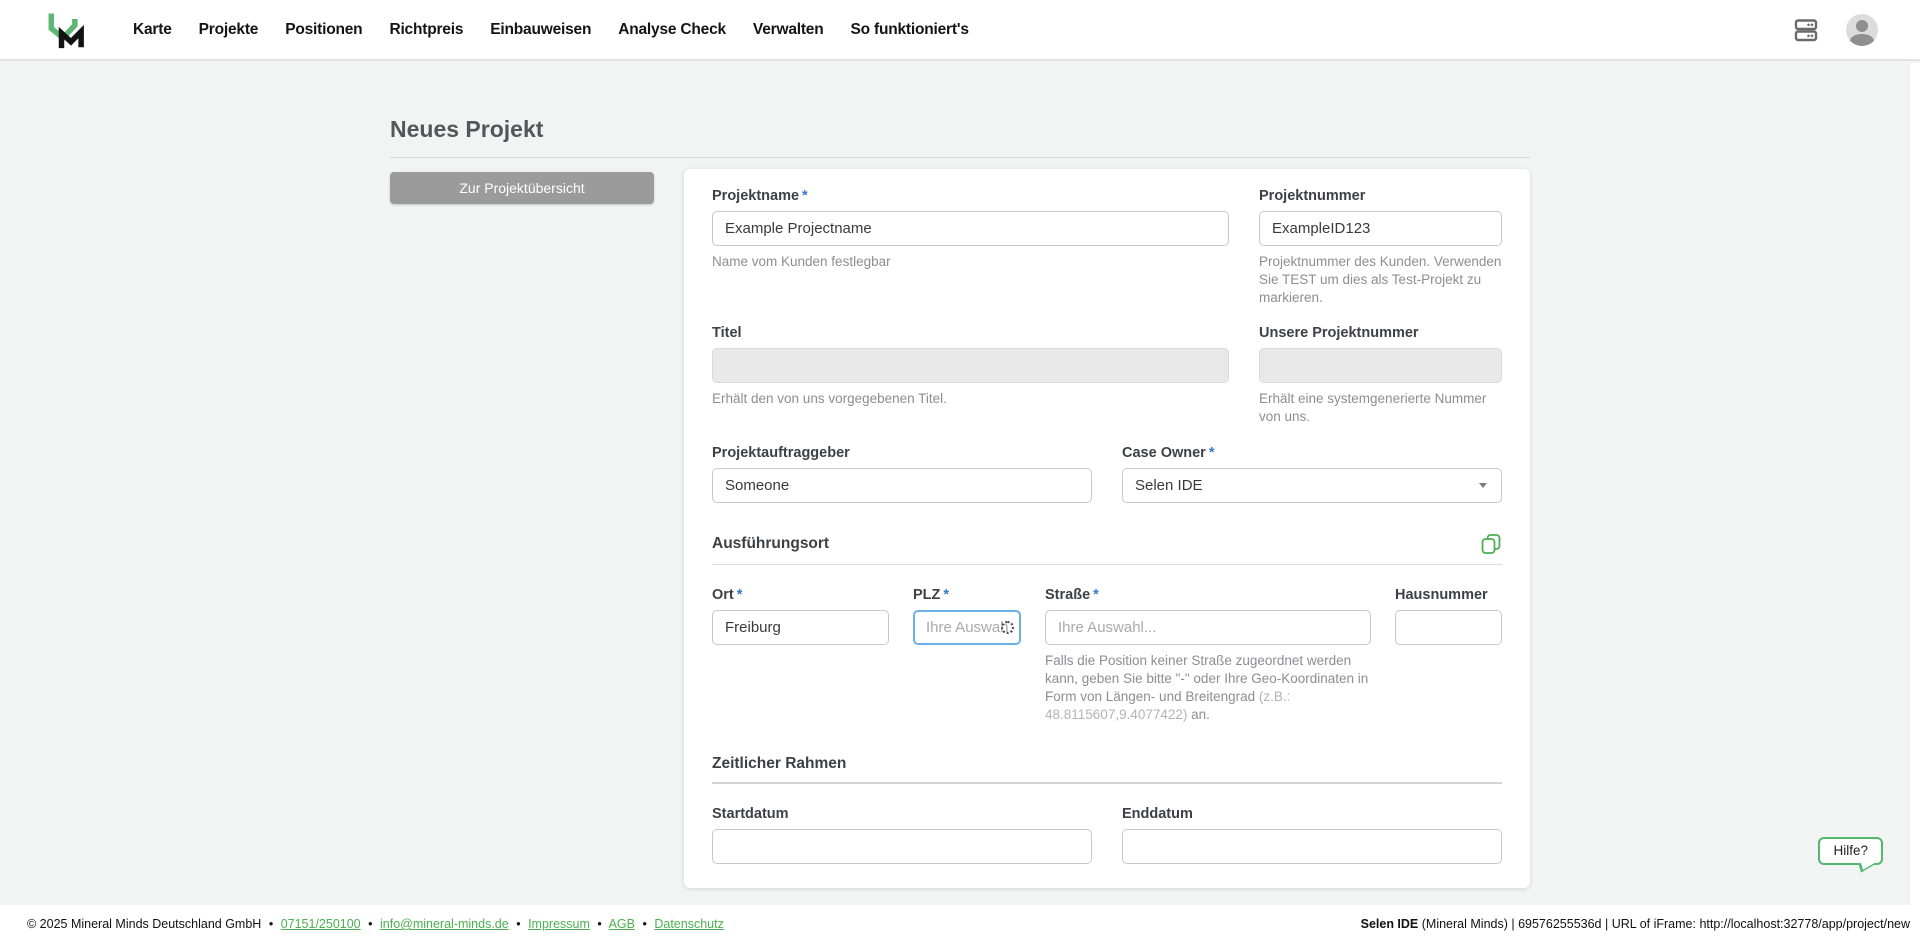 This screenshot has width=1920, height=943. I want to click on nav-item-analyse-check: Analyse Check, so click(672, 30).